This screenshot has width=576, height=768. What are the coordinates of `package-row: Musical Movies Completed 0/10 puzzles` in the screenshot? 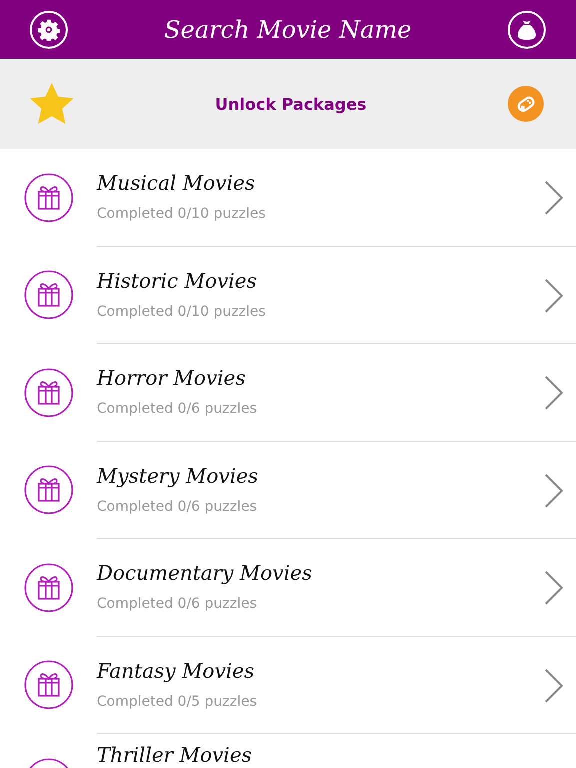 It's located at (288, 197).